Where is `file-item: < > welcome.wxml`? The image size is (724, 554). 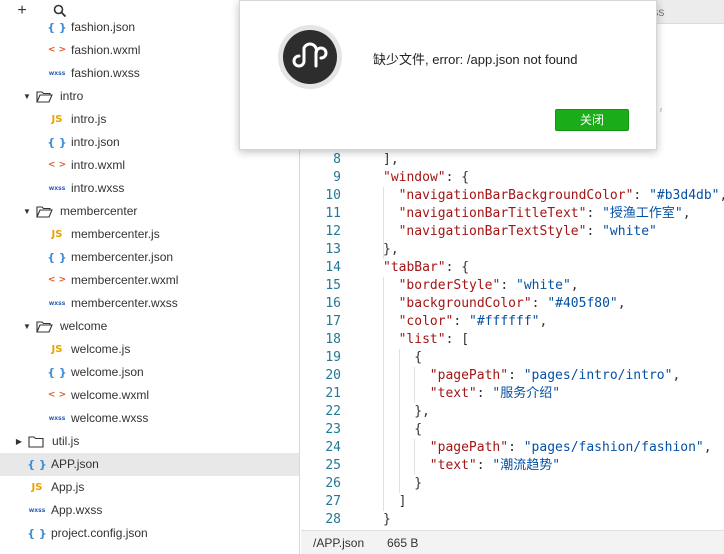 file-item: < > welcome.wxml is located at coordinates (149, 395).